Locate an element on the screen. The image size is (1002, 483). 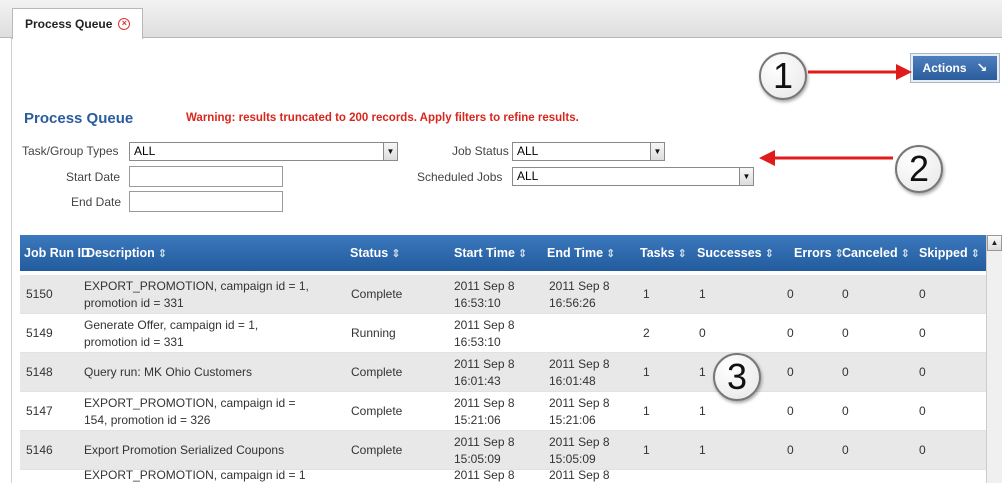
actions-button-face: Actions ↘ is located at coordinates (955, 68).